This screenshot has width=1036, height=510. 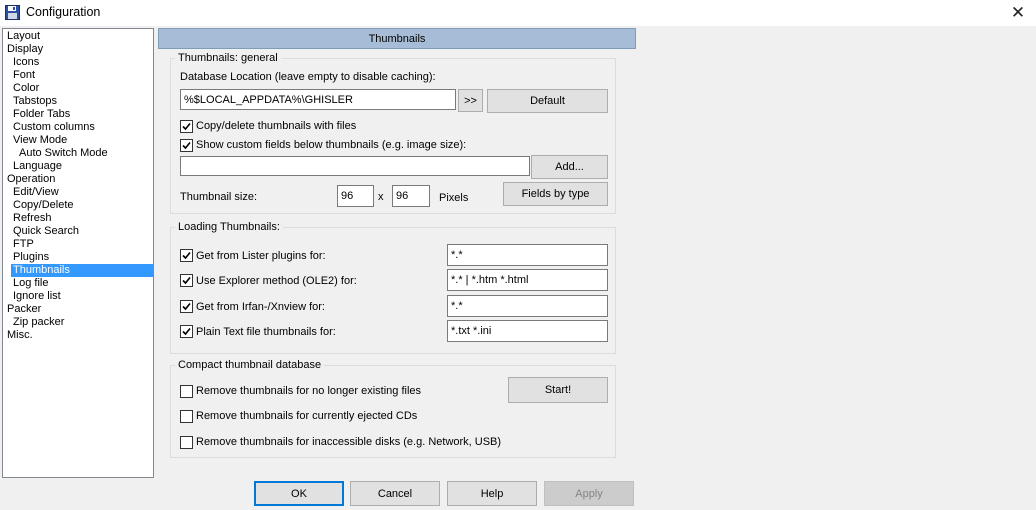 What do you see at coordinates (82, 270) in the screenshot?
I see `tree-item-thumbnails: Thumbnails` at bounding box center [82, 270].